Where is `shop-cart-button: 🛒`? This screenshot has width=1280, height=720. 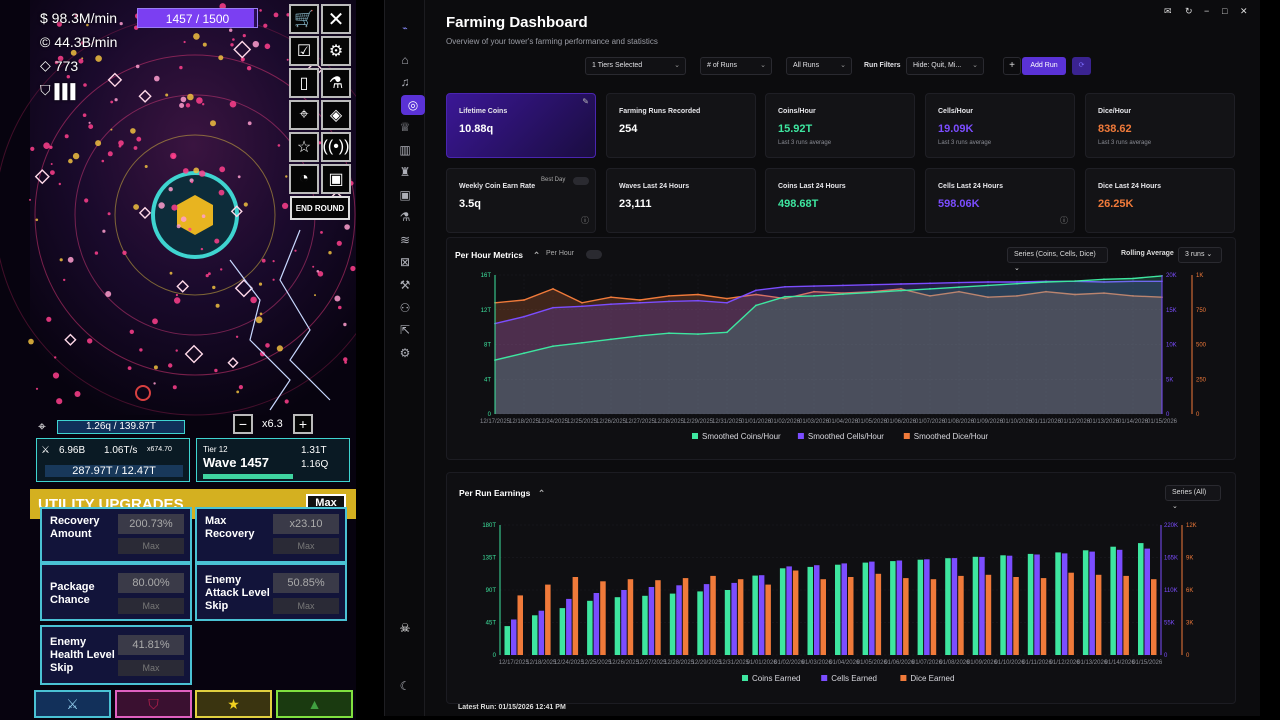
shop-cart-button: 🛒 is located at coordinates (304, 19).